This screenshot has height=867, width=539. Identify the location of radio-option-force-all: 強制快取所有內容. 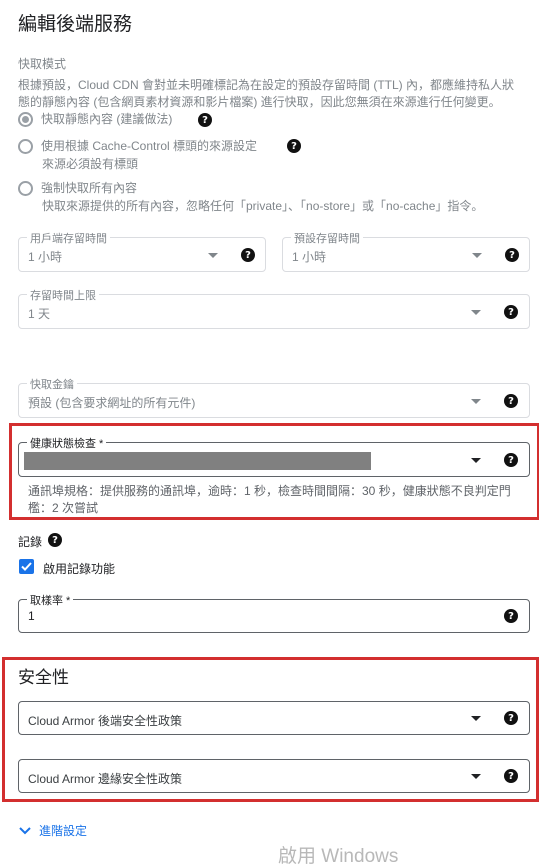
(77, 188).